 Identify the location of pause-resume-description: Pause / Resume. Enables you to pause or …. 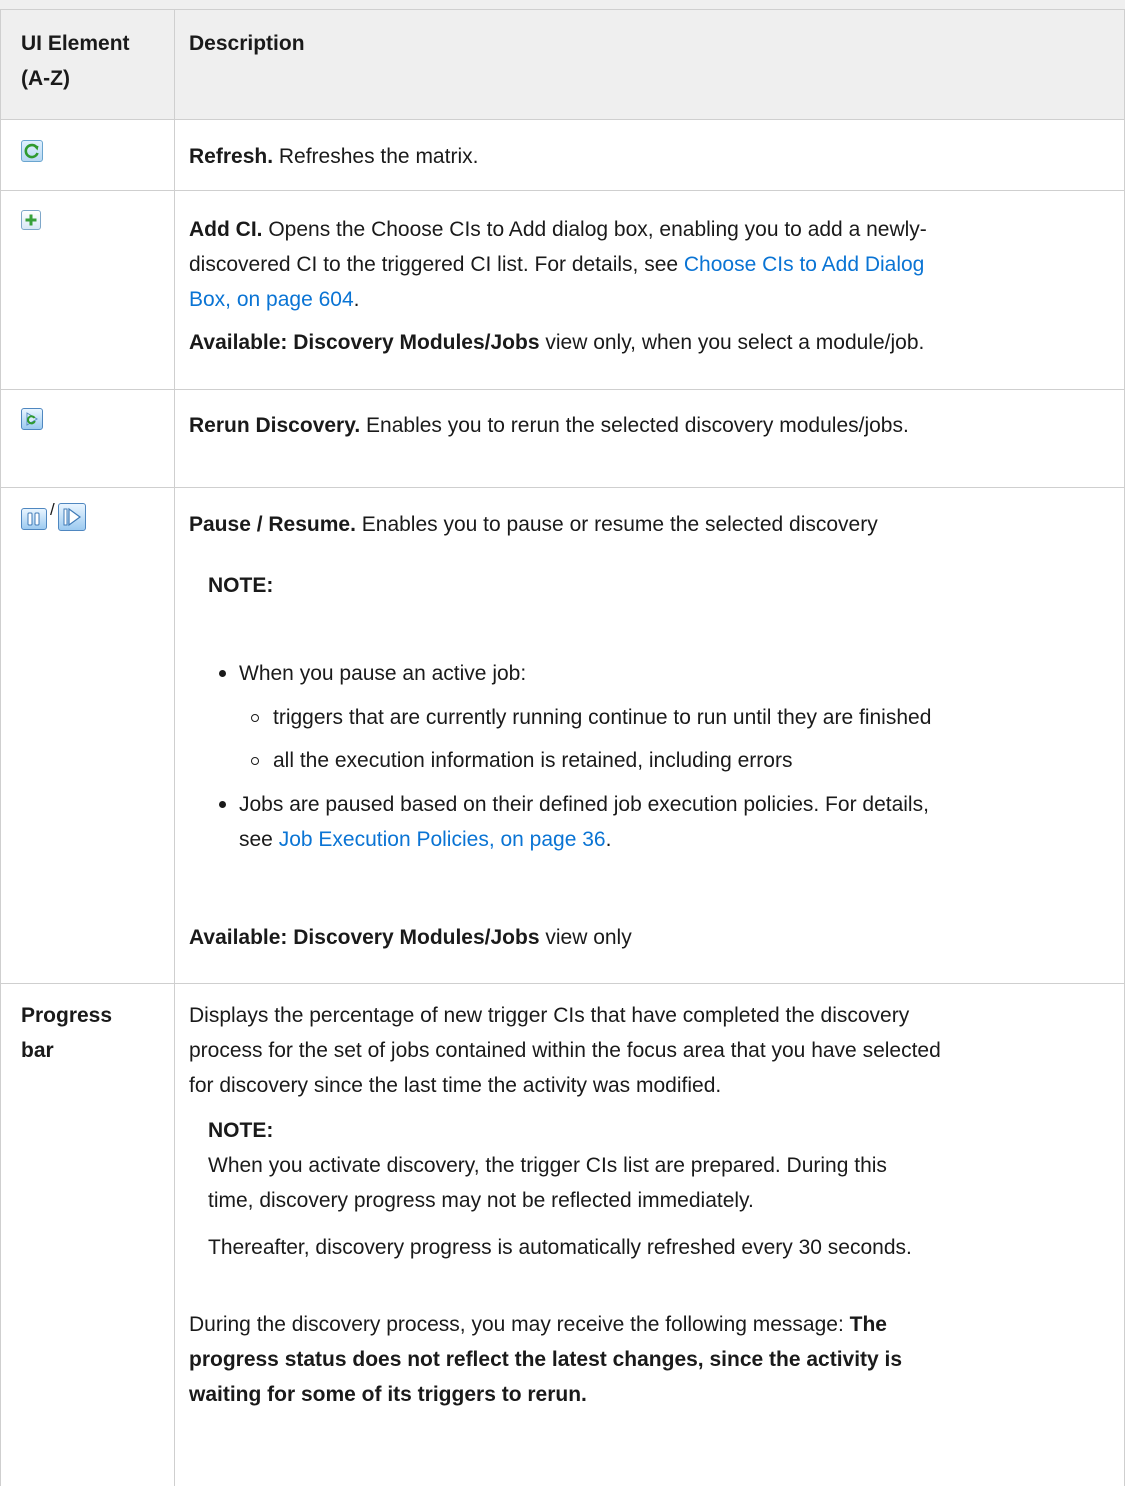
(533, 524).